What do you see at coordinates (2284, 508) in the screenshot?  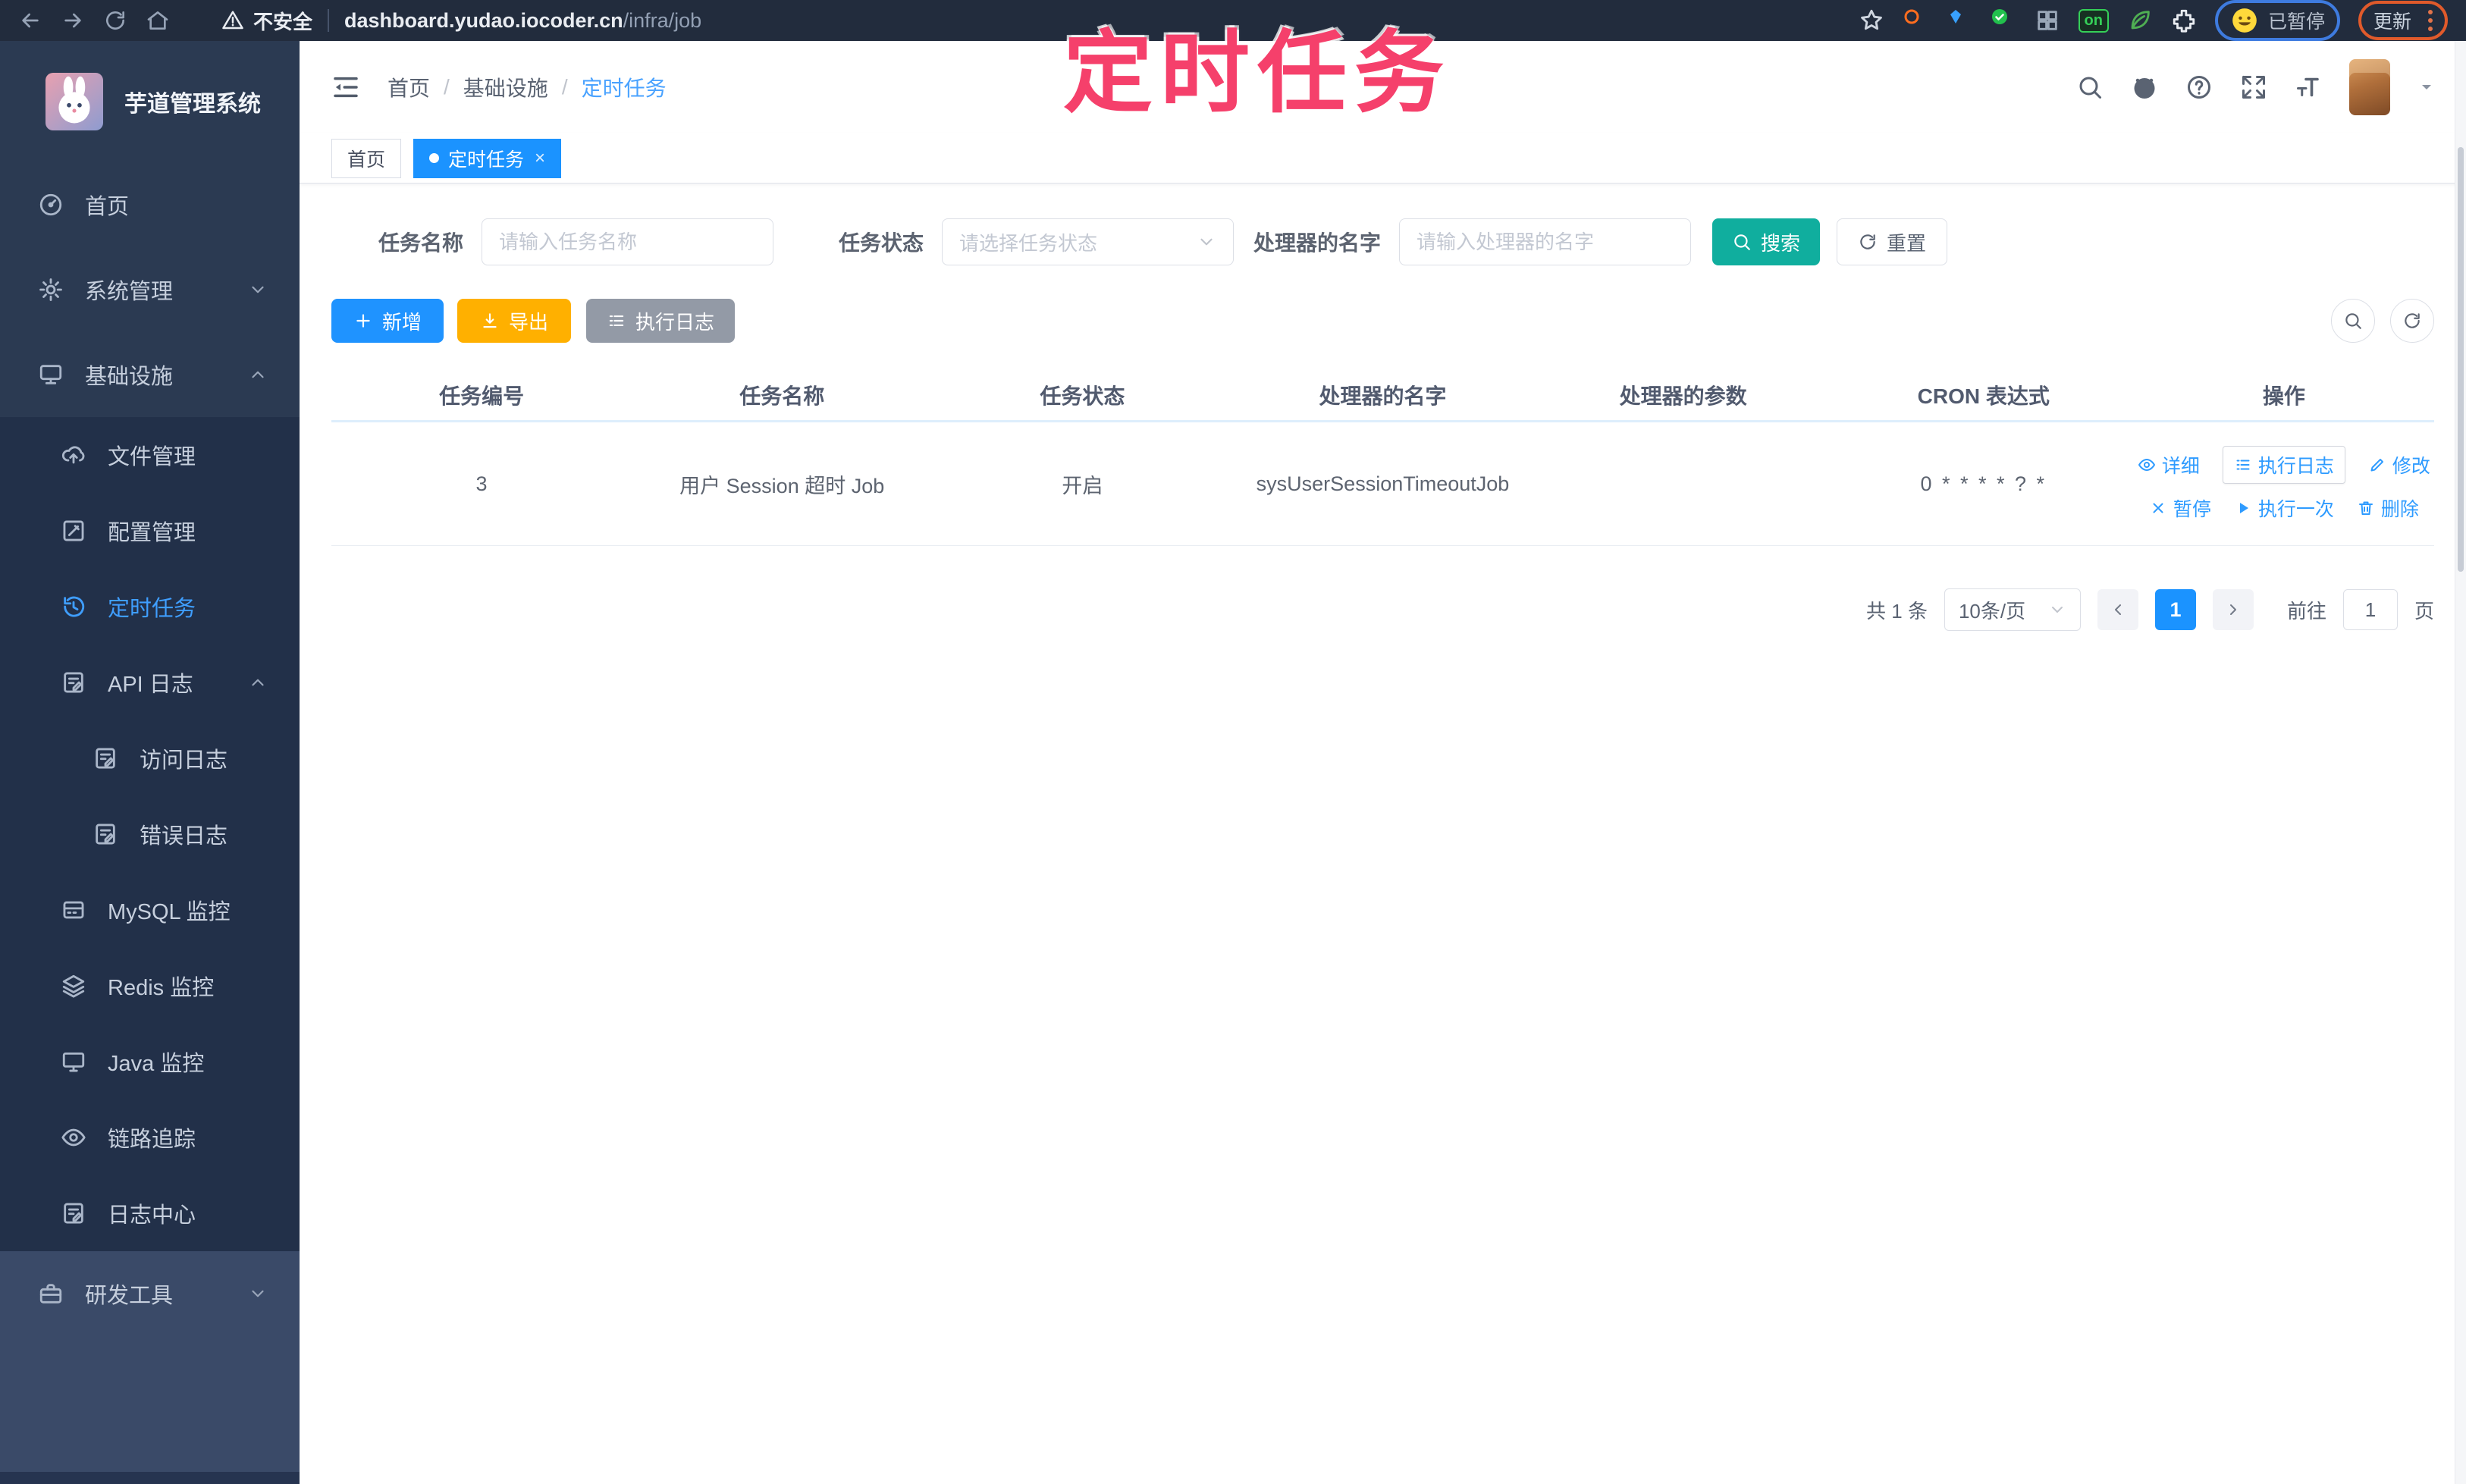 I see `action-run-once: 执行一次` at bounding box center [2284, 508].